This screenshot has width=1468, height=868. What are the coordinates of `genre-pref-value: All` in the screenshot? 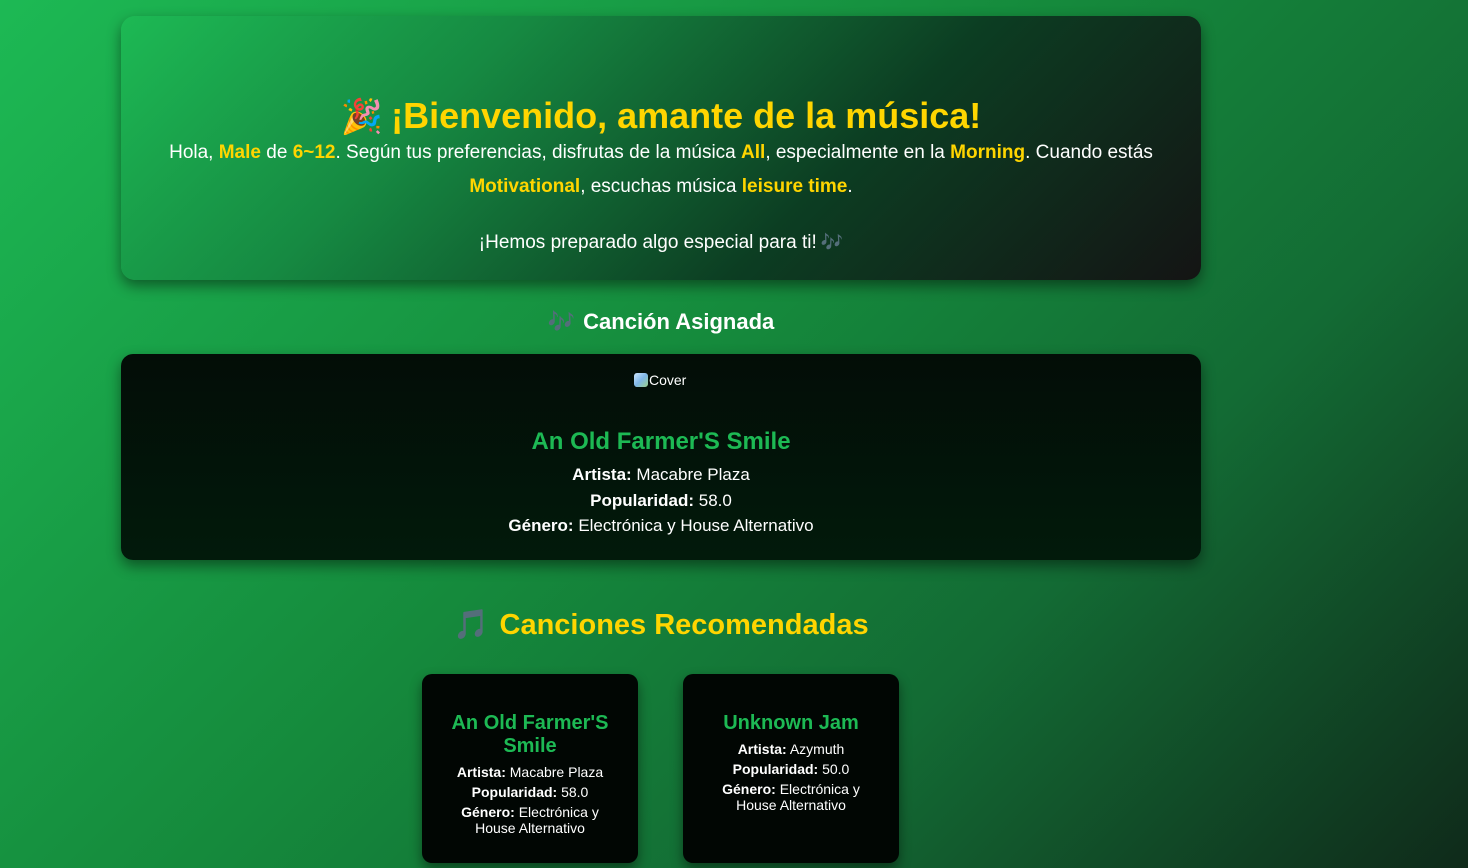 It's located at (753, 152).